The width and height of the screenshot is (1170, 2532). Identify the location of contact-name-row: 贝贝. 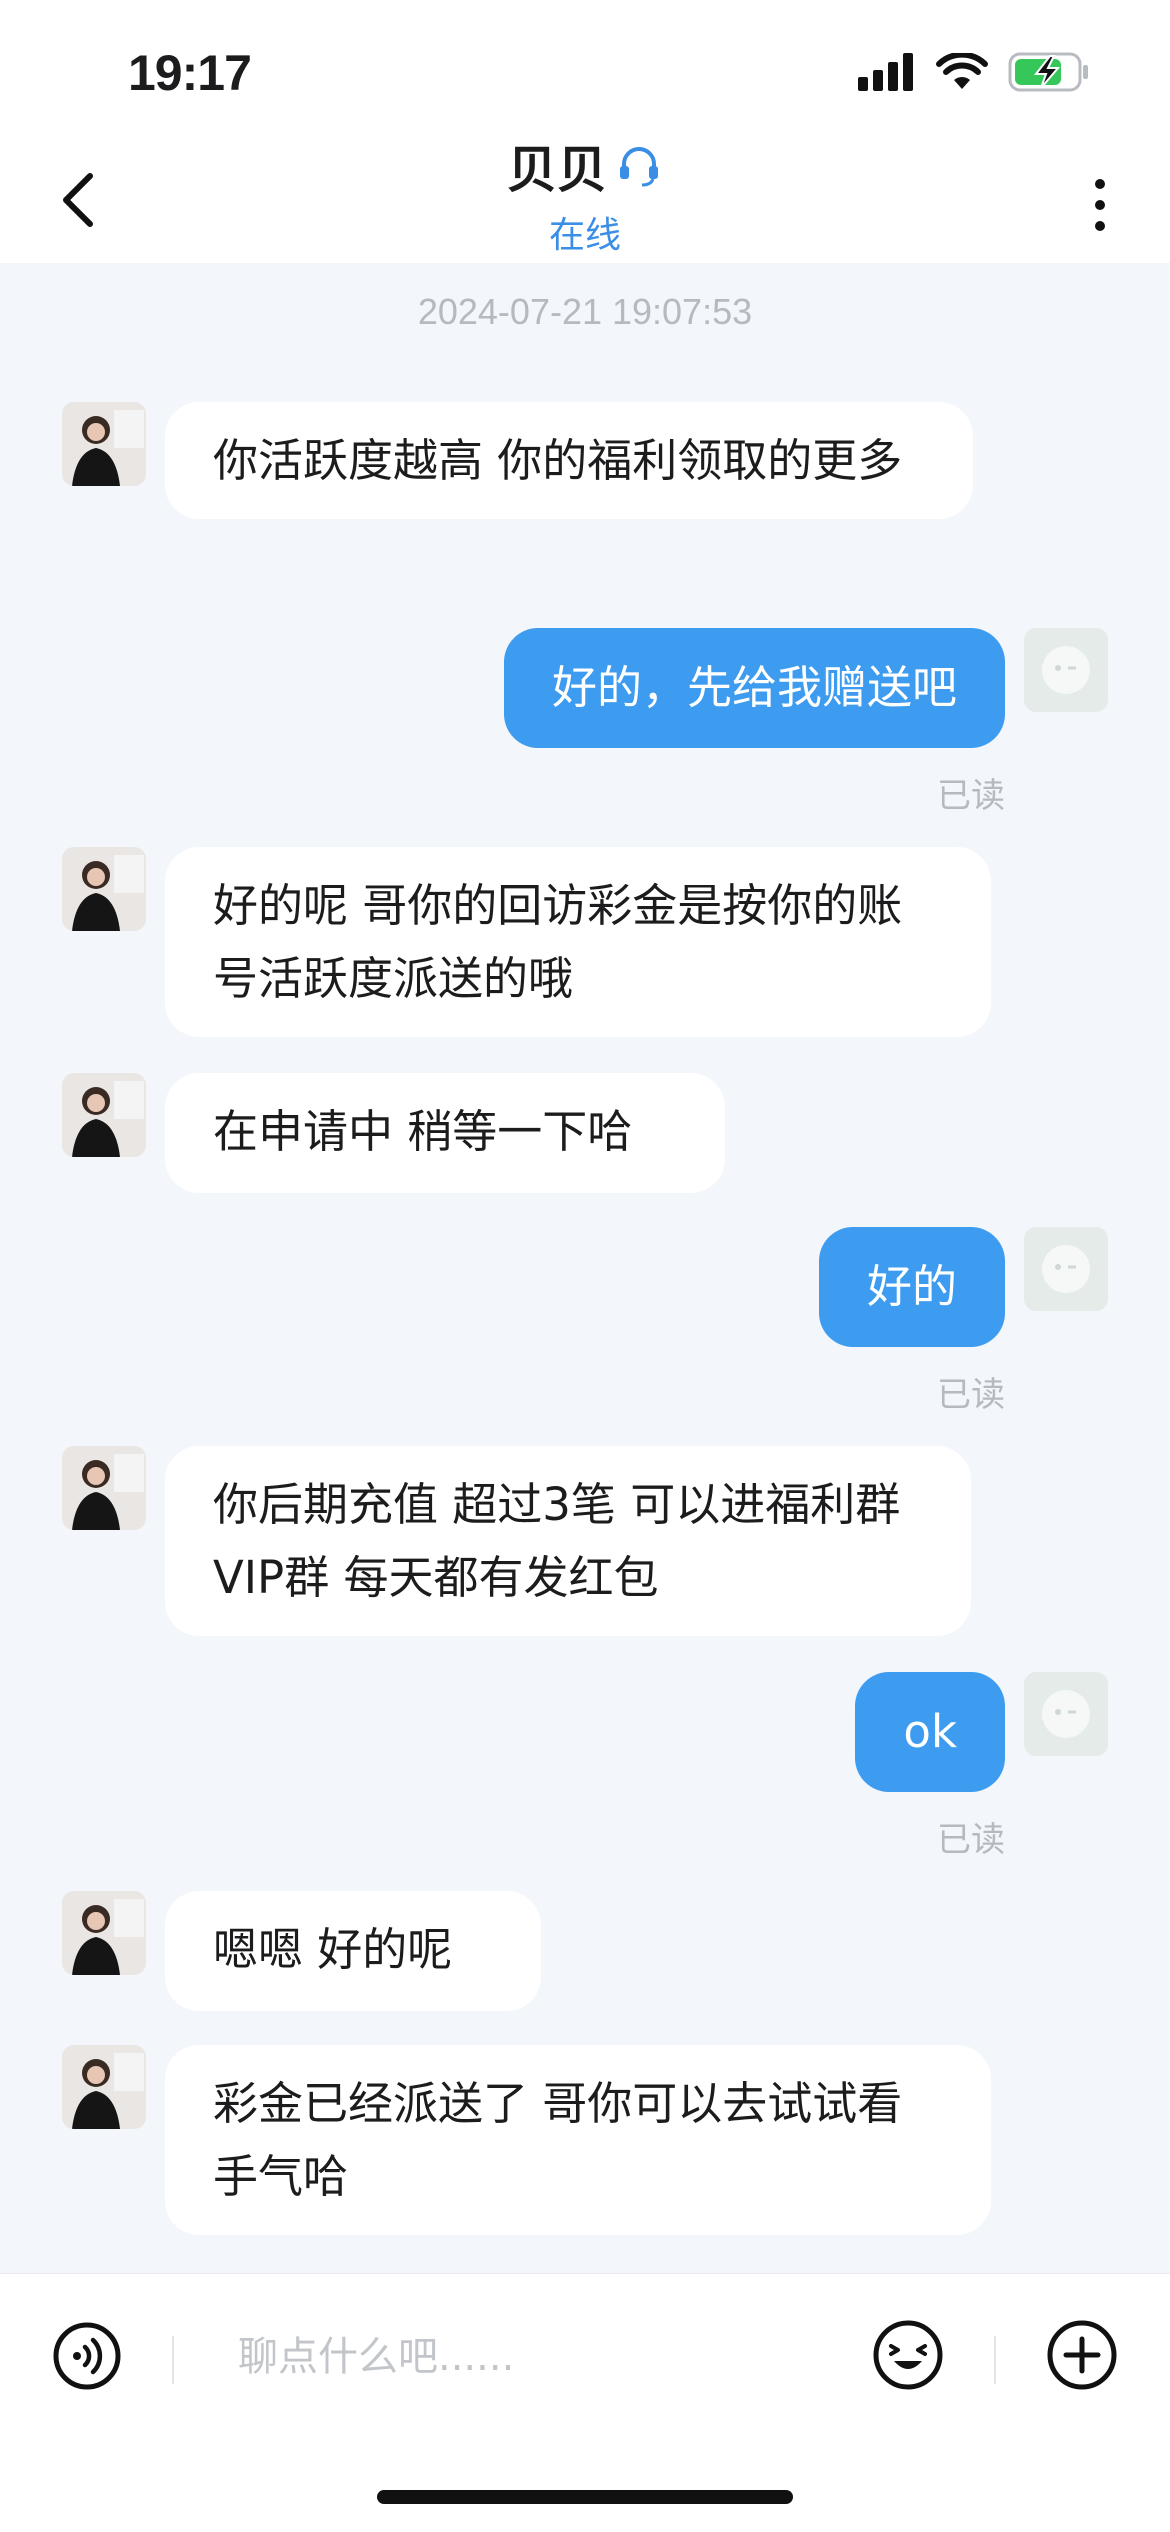
(585, 166).